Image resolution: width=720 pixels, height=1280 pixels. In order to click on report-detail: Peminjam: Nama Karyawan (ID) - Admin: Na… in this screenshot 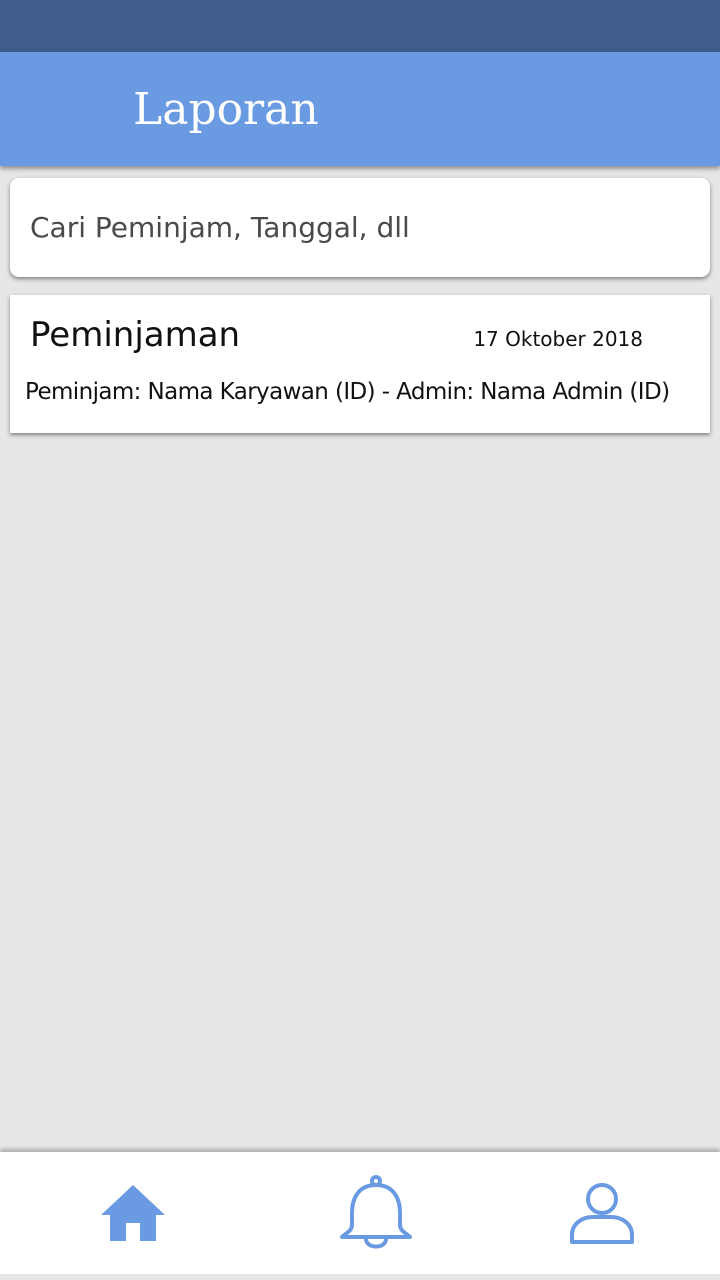, I will do `click(347, 392)`.